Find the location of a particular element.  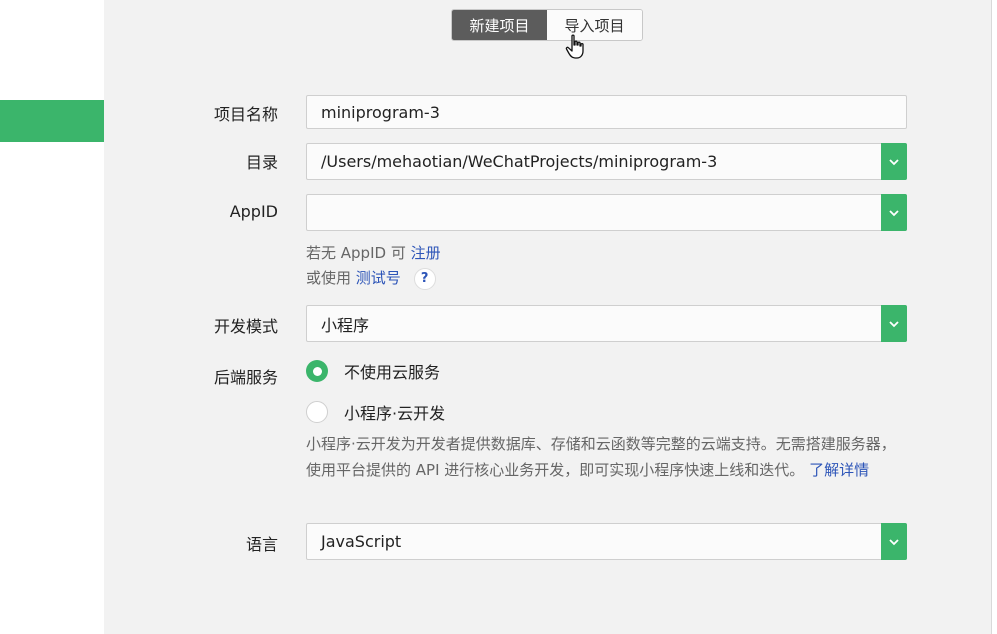

test-account-link: 测试号 is located at coordinates (378, 278).